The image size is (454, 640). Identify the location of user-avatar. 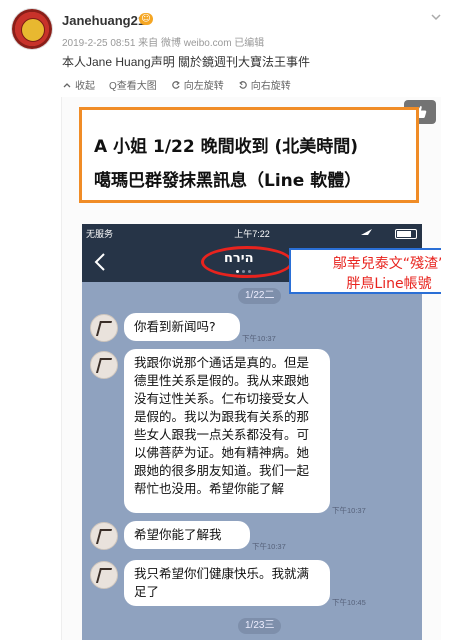
(32, 29).